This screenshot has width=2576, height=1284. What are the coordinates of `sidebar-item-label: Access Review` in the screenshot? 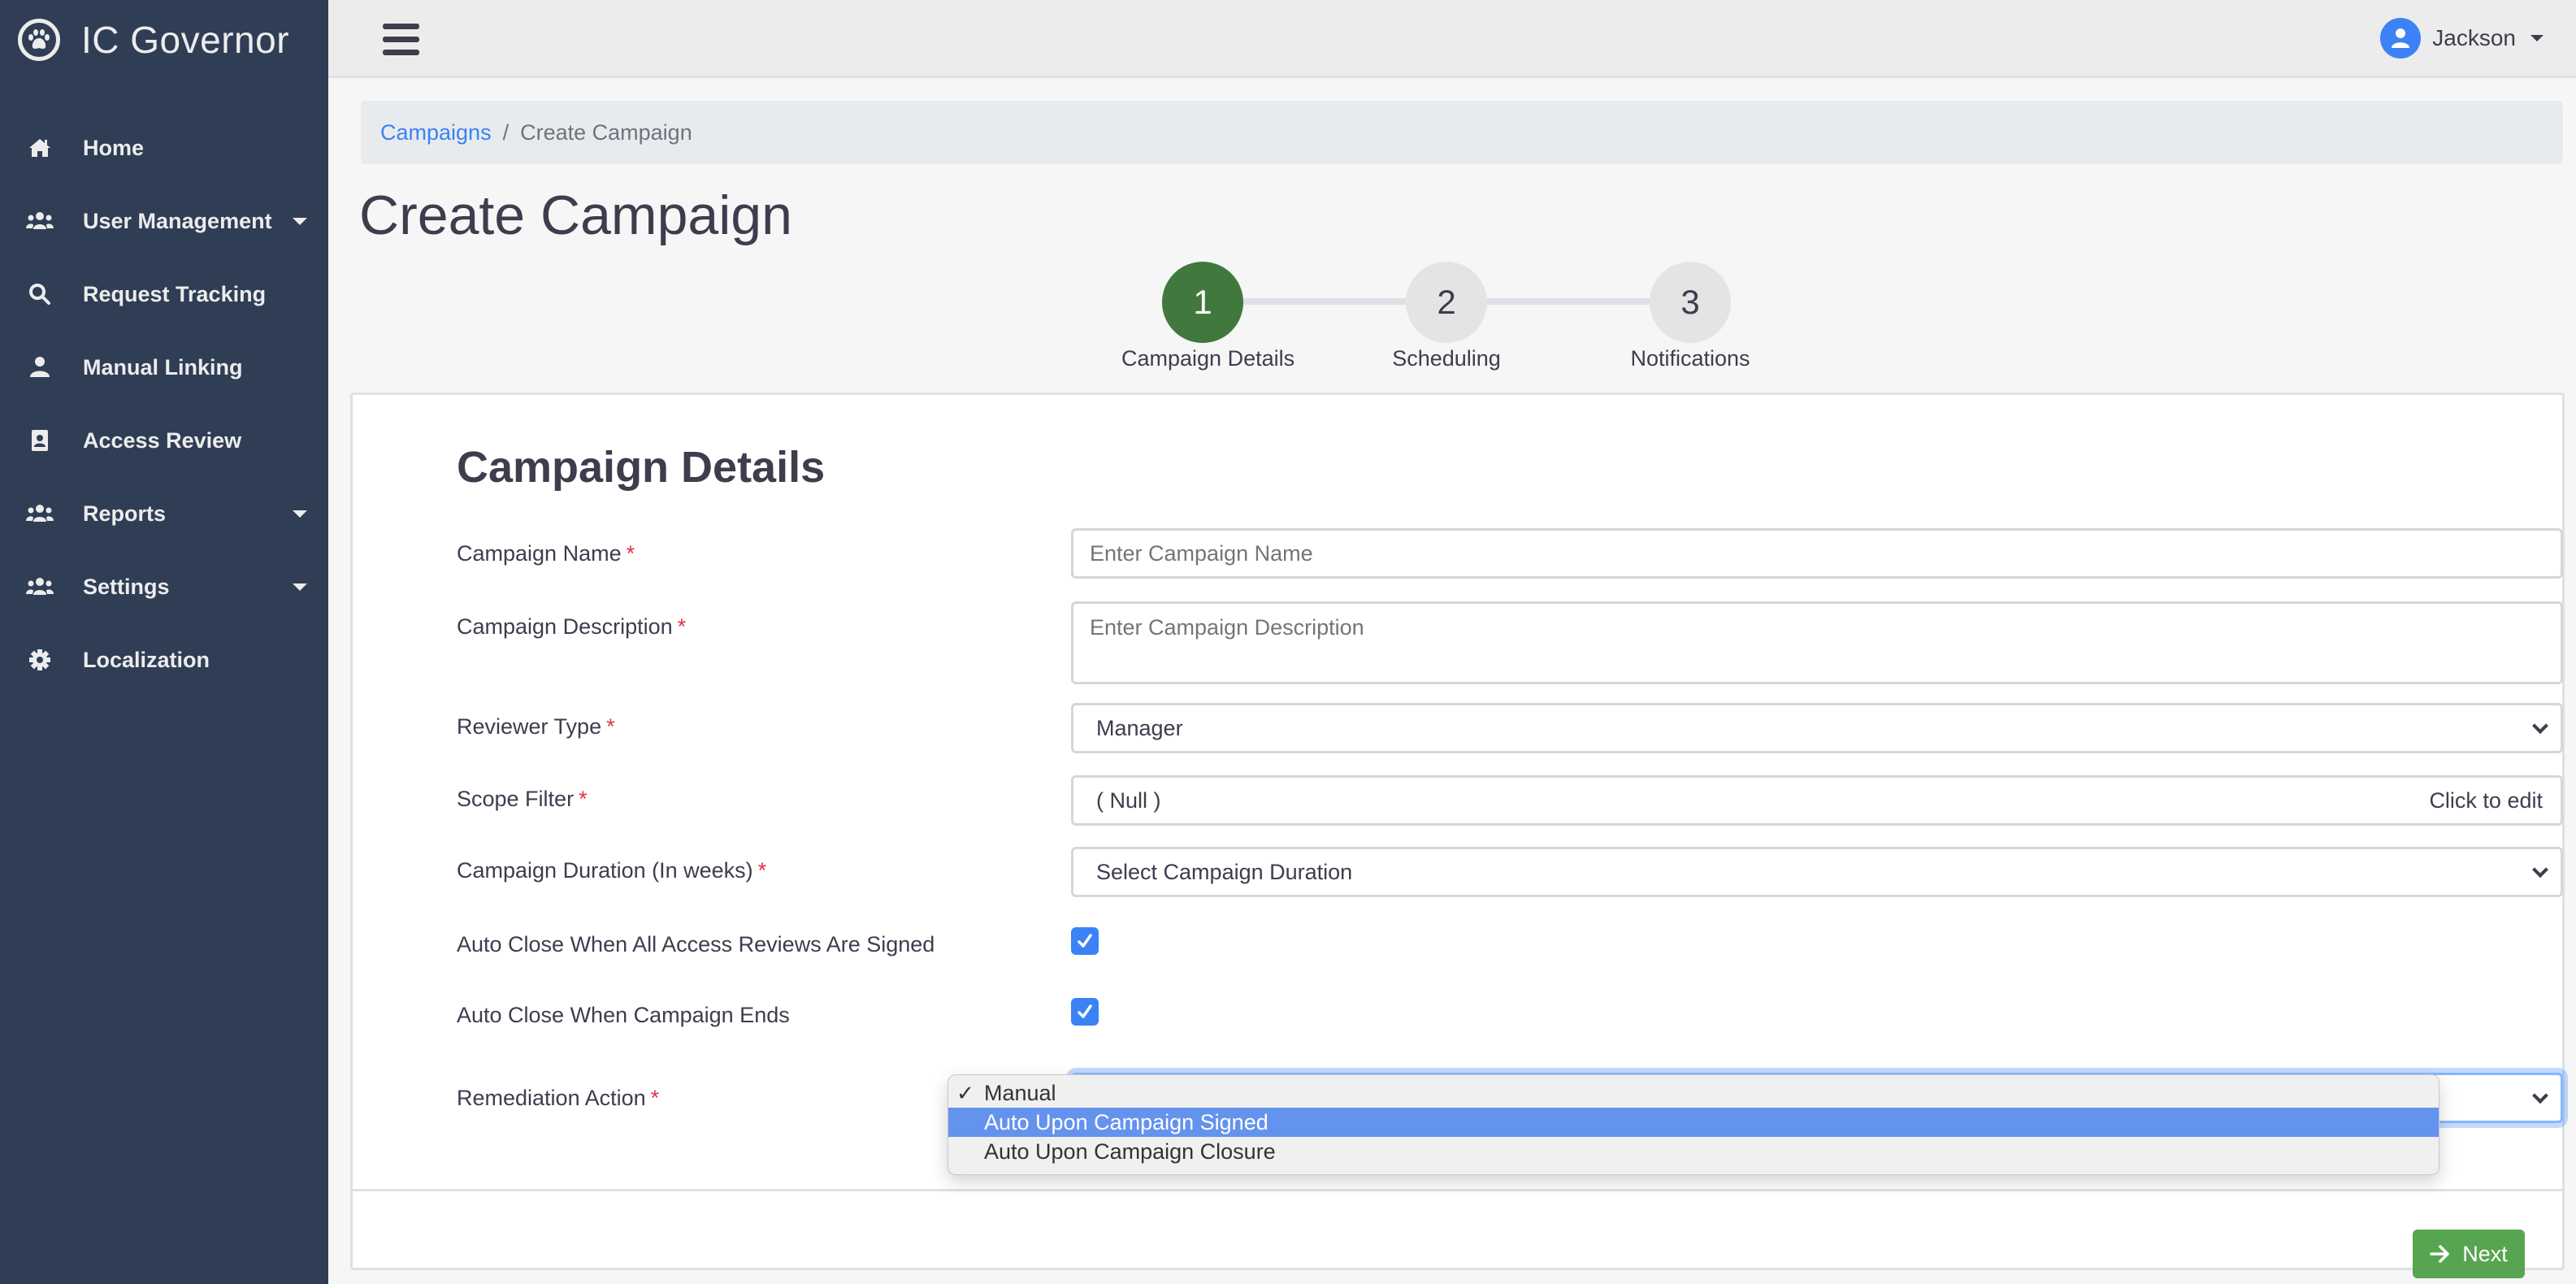 It's located at (162, 440).